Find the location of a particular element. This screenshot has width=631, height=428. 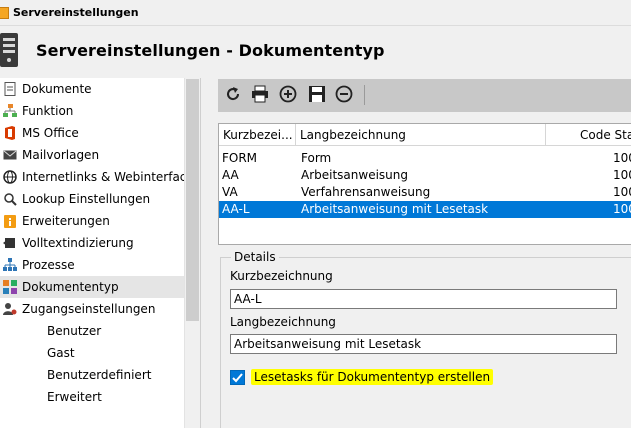

checkmark-icon is located at coordinates (237, 377).